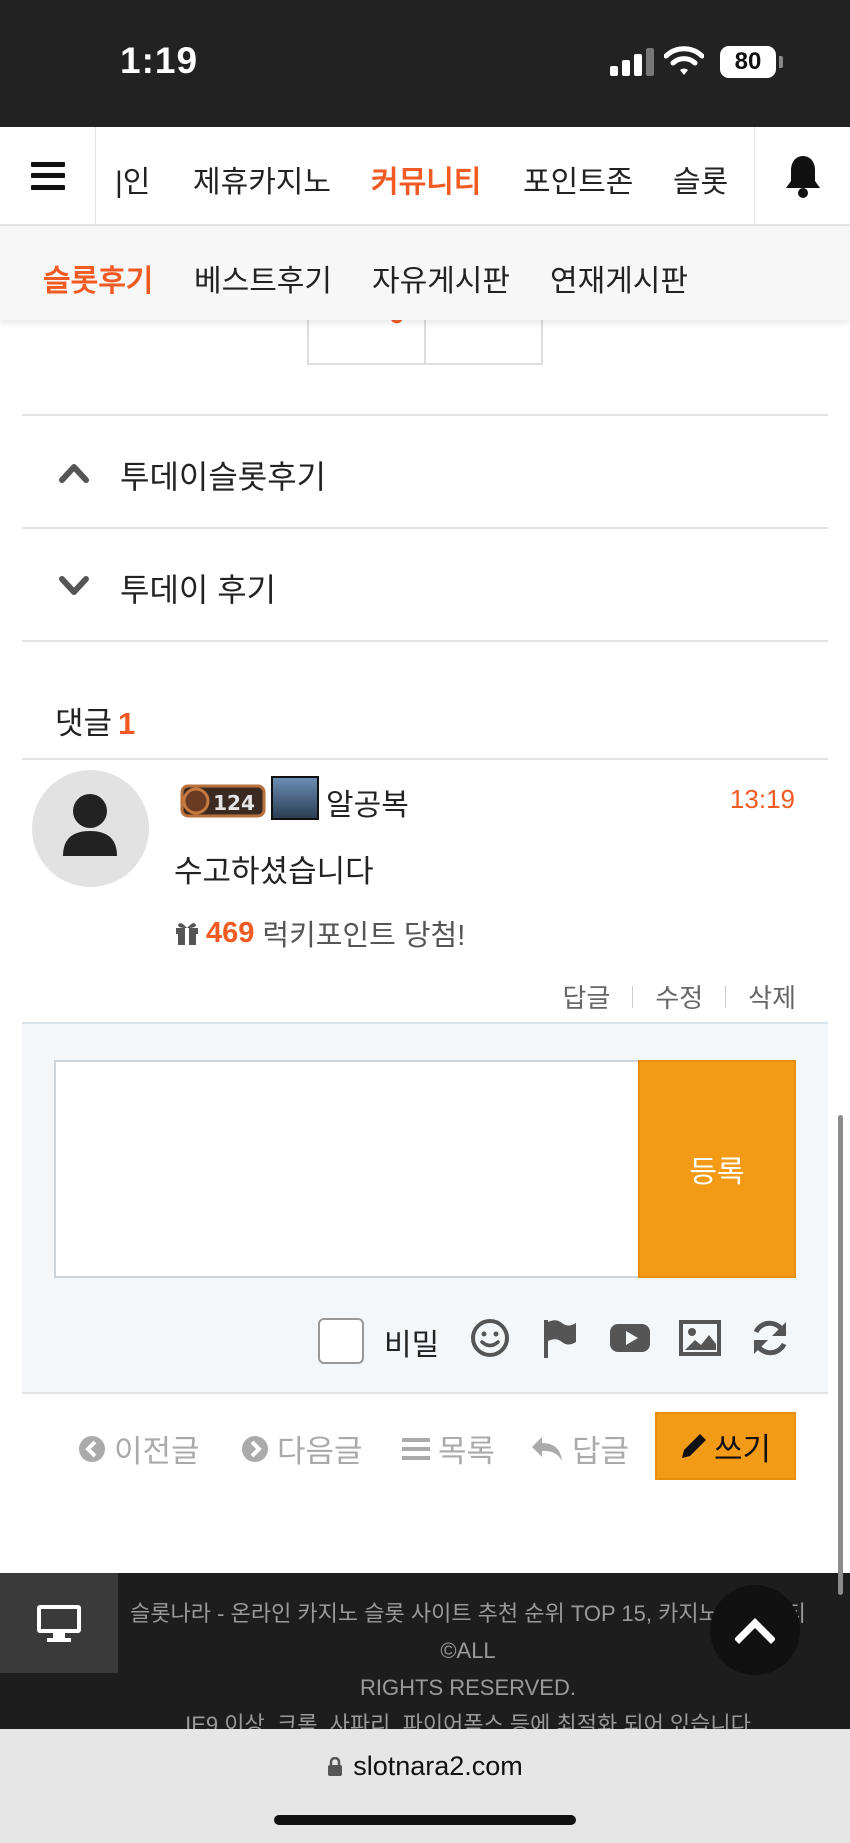 This screenshot has height=1843, width=850. I want to click on next-post-label: 다음글, so click(320, 1451).